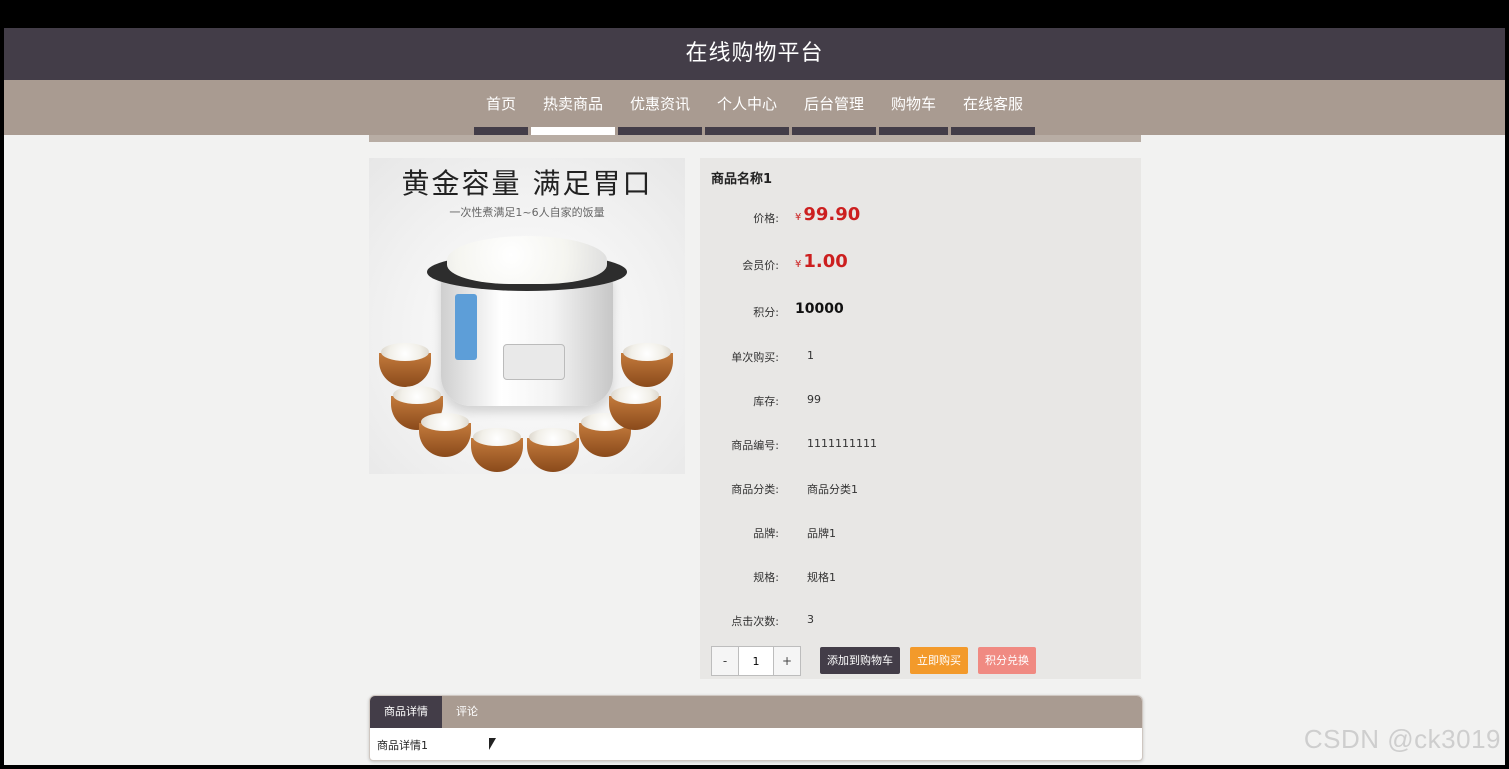  I want to click on detail-row-stock: 库存: 99, so click(920, 398).